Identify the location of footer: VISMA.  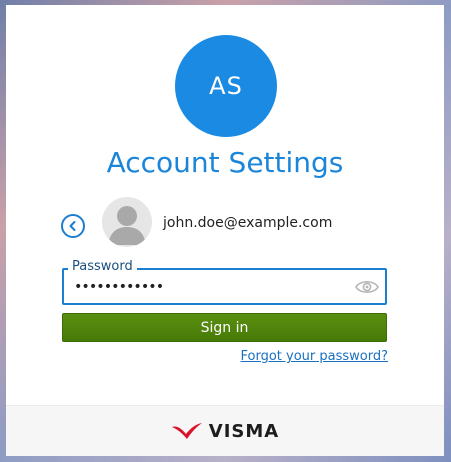
(225, 430).